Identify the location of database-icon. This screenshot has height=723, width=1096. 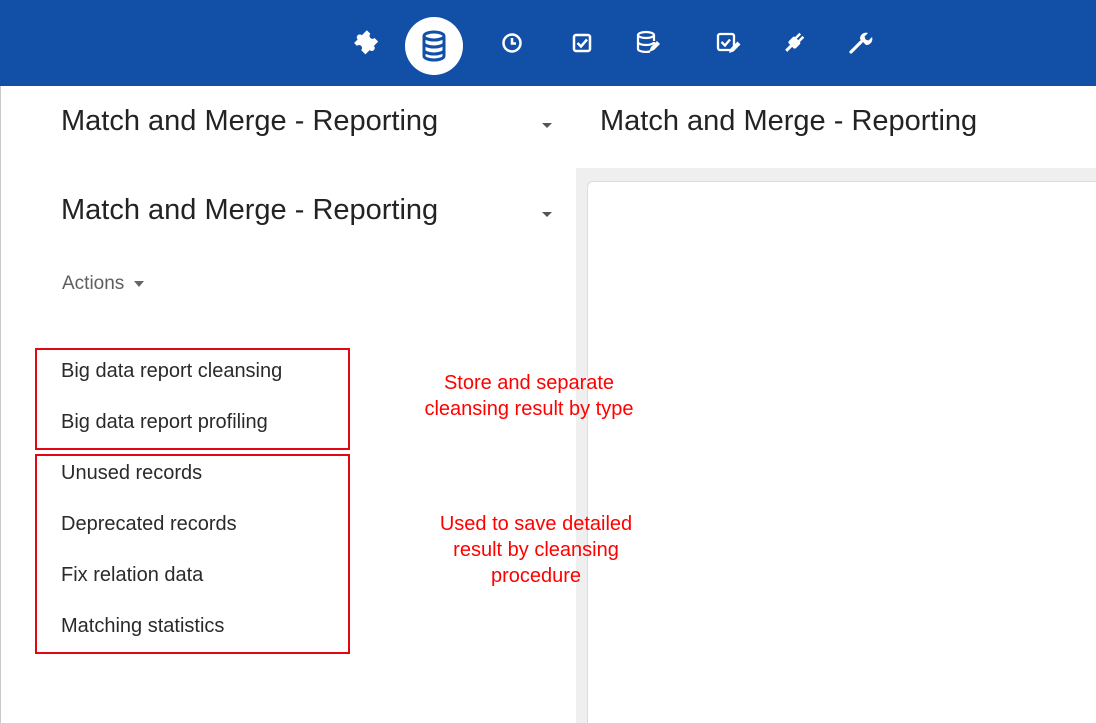
(434, 46).